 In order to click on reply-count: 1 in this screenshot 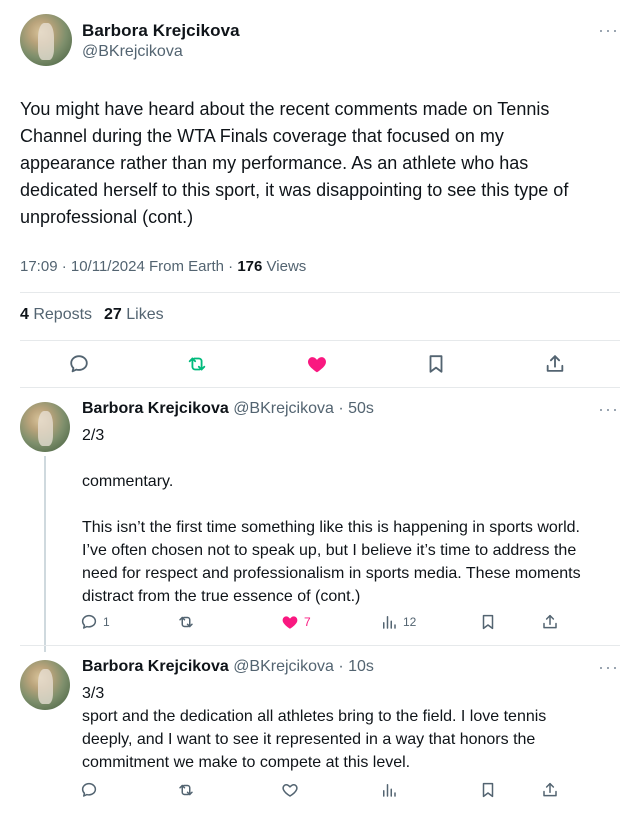, I will do `click(106, 622)`.